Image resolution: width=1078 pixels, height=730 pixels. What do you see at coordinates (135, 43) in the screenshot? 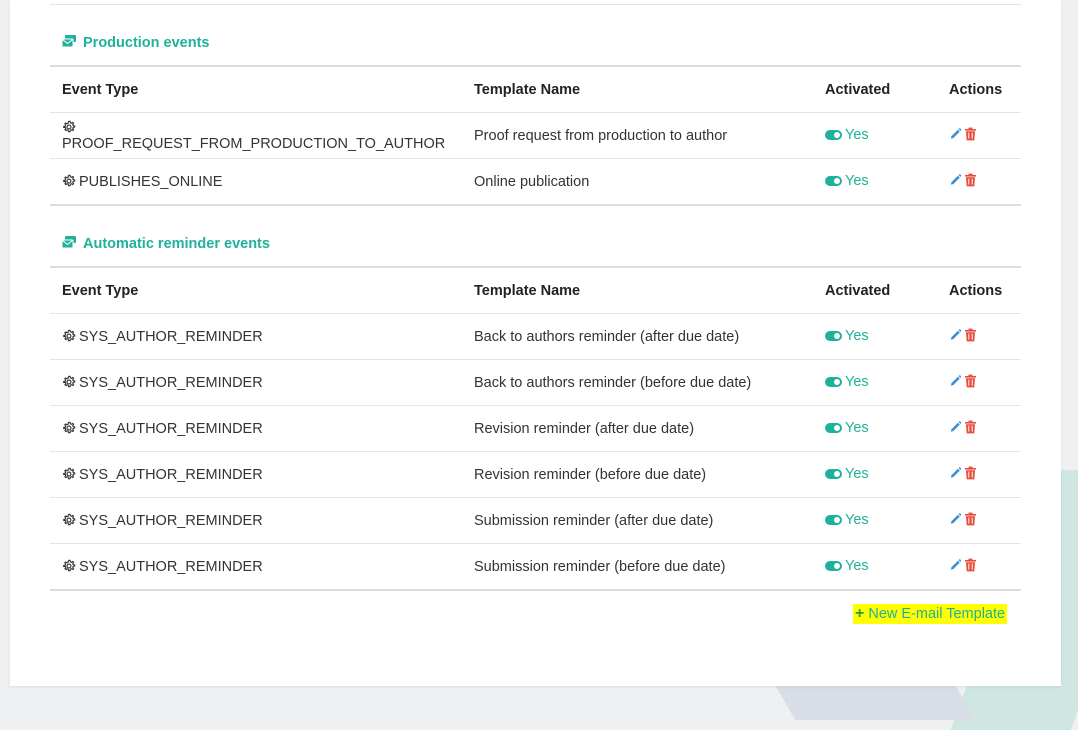
I see `section-title-production: Production events` at bounding box center [135, 43].